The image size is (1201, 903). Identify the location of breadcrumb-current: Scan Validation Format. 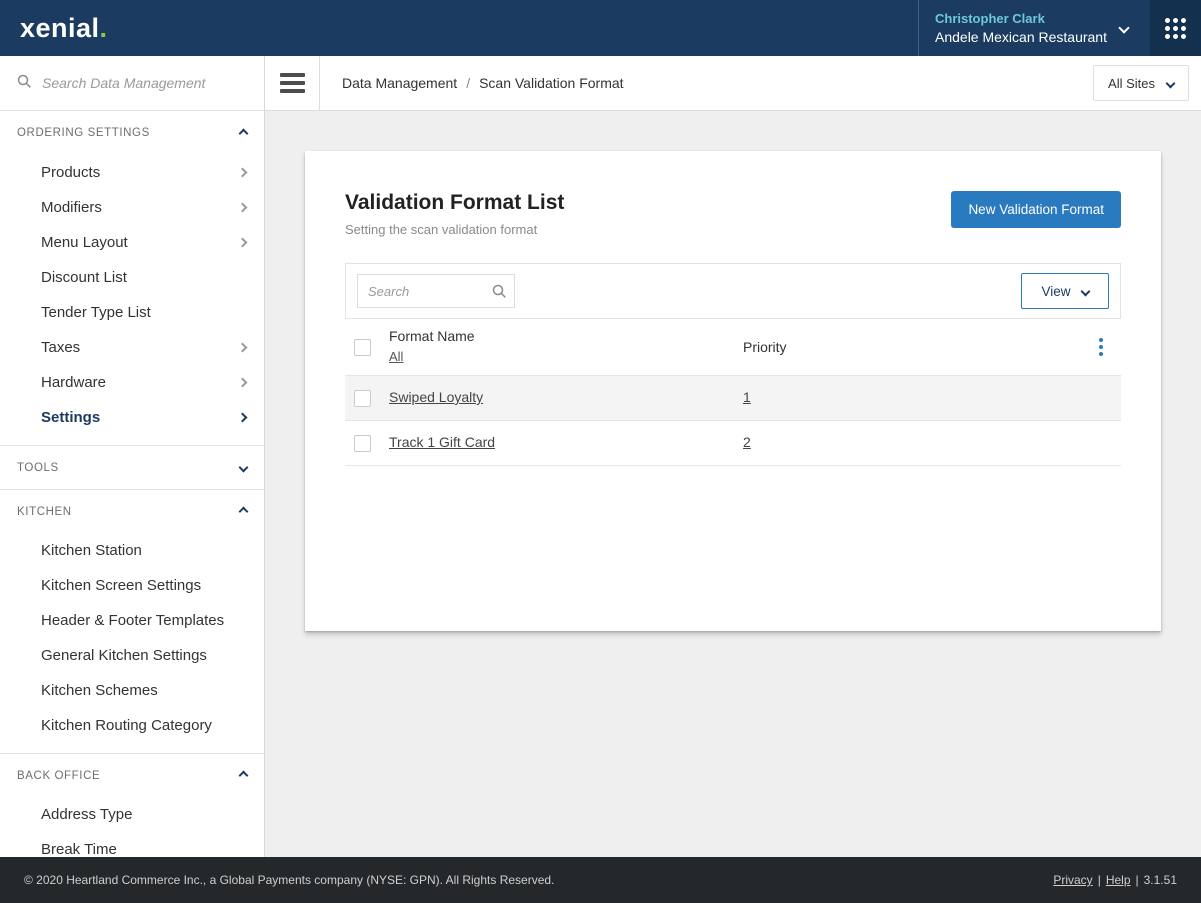
(551, 83).